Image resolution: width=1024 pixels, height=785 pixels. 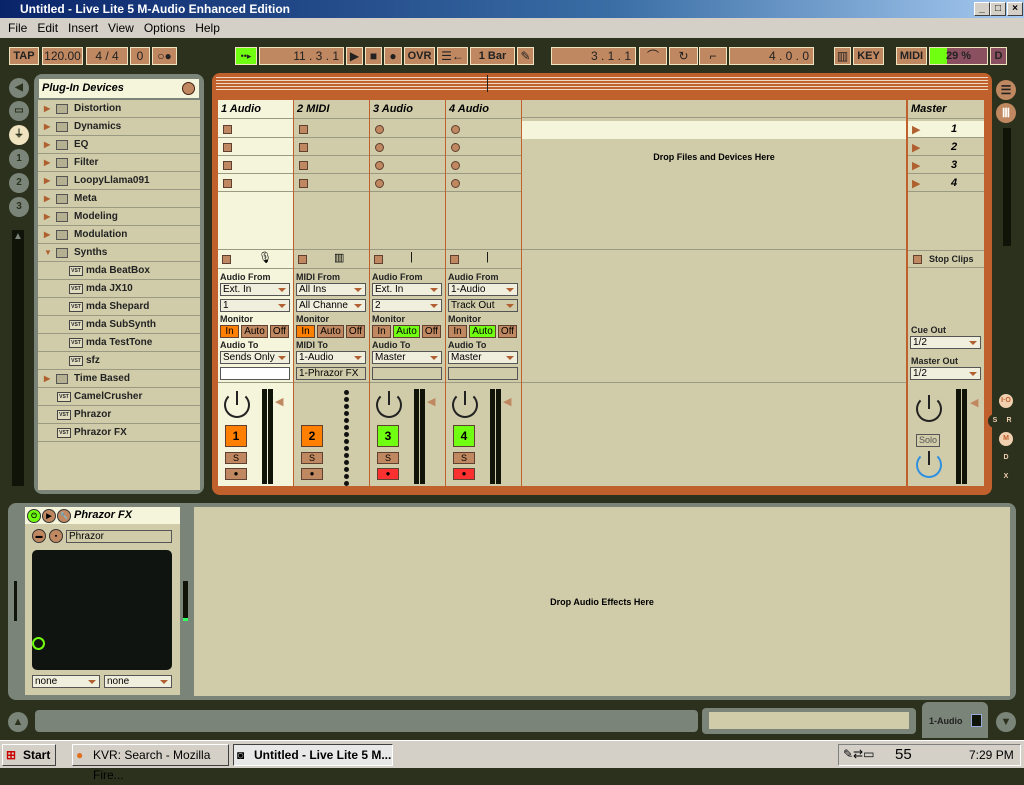 I want to click on input-channel-dropdown: 2, so click(x=407, y=305).